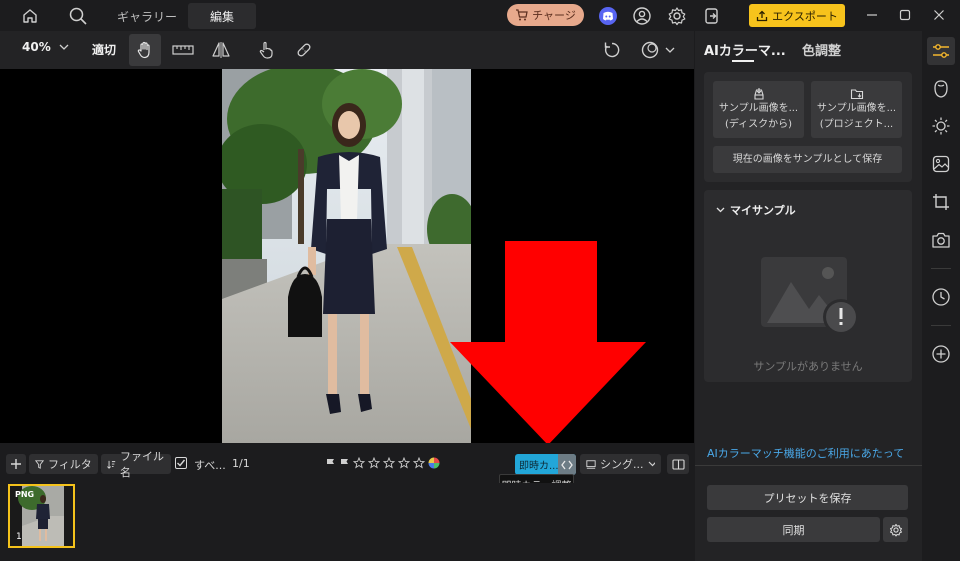 The height and width of the screenshot is (561, 960). Describe the element at coordinates (222, 16) in the screenshot. I see `tab-edit: 編集` at that location.